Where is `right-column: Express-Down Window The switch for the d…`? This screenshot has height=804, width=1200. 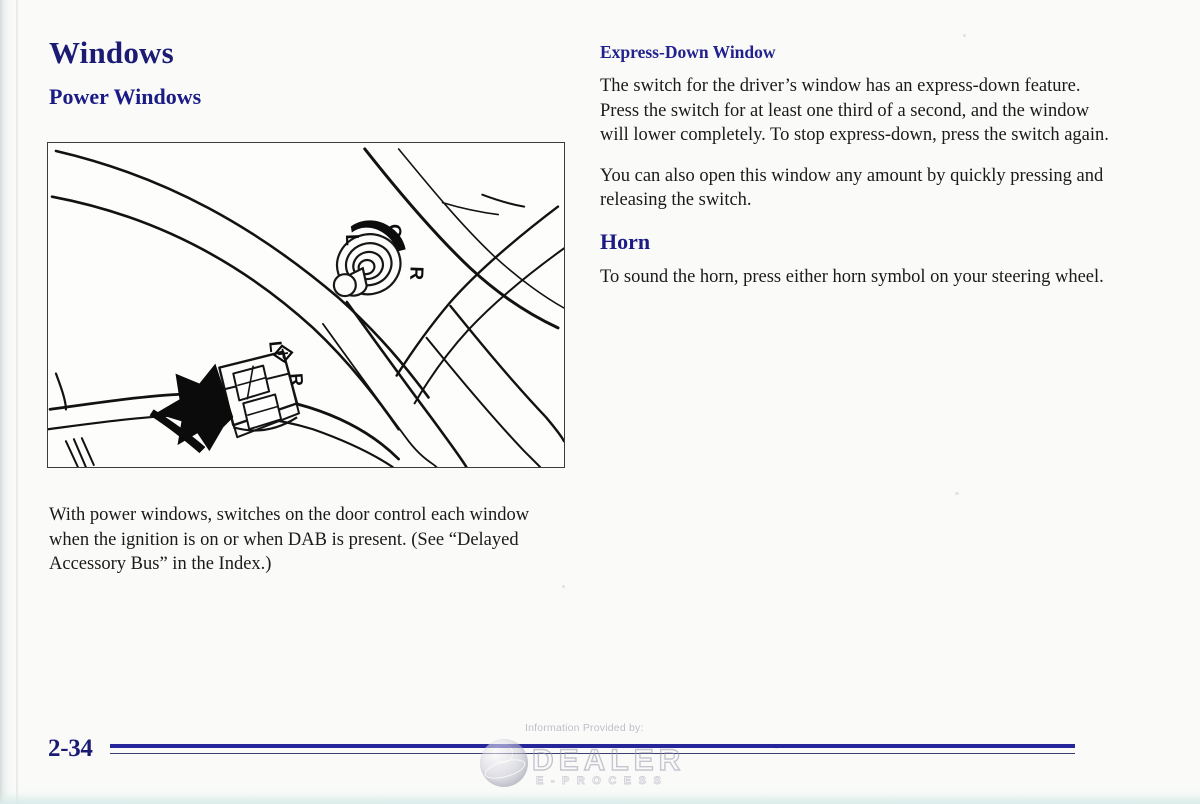 right-column: Express-Down Window The switch for the d… is located at coordinates (855, 166).